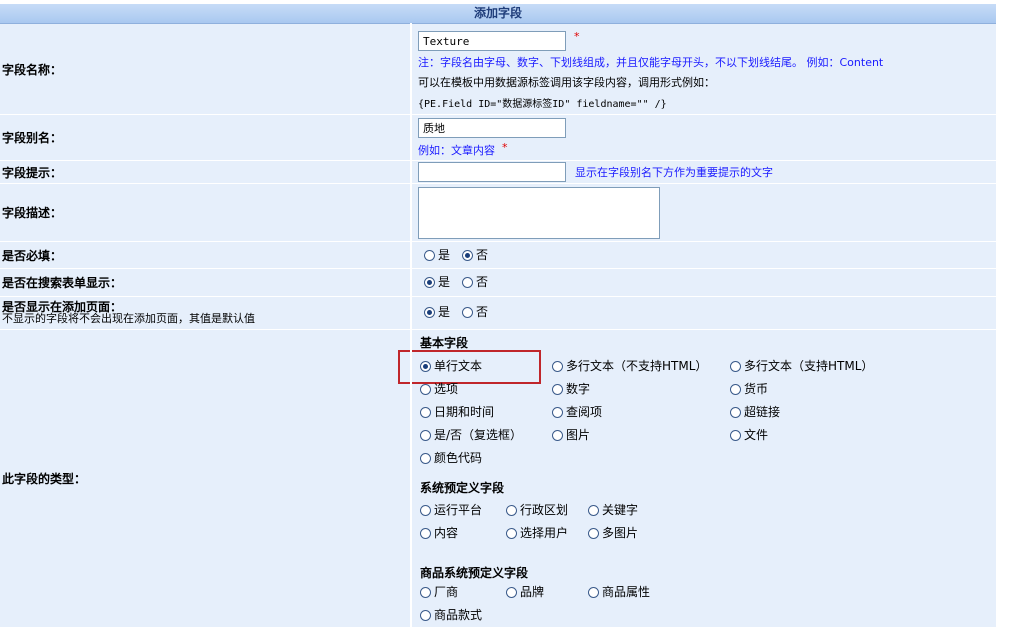  I want to click on field-tip-hint: 显示在字段别名下方作为重要提示的文字, so click(674, 172).